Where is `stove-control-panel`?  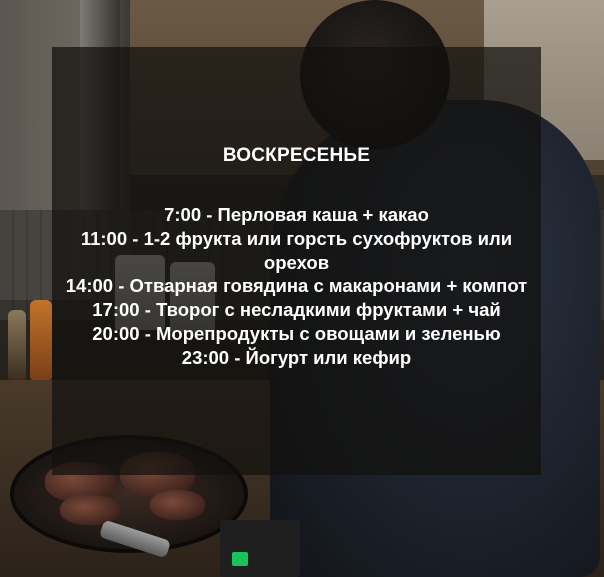 stove-control-panel is located at coordinates (260, 548).